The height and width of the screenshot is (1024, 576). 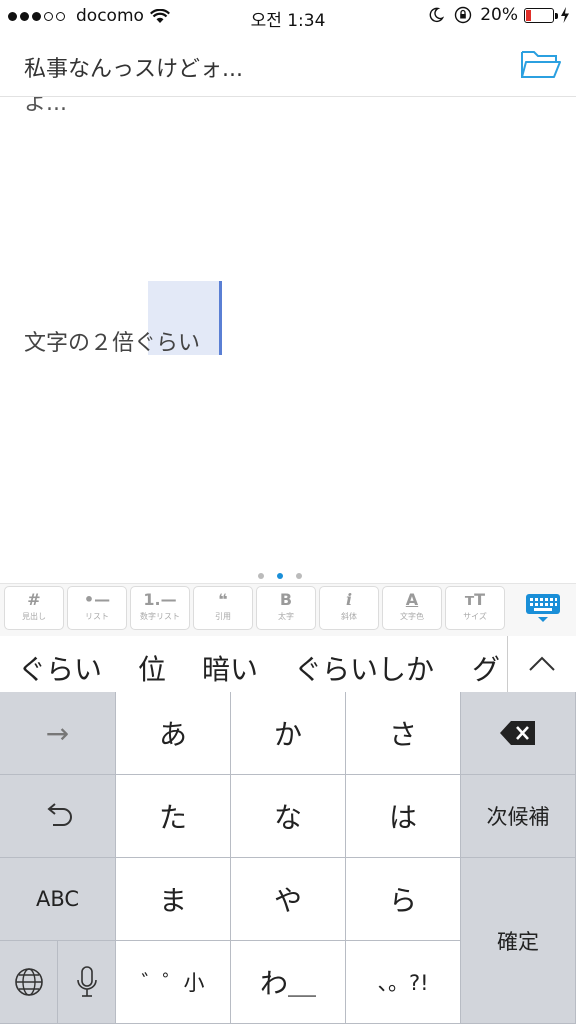 I want to click on font-size-label: サイズ, so click(x=475, y=616).